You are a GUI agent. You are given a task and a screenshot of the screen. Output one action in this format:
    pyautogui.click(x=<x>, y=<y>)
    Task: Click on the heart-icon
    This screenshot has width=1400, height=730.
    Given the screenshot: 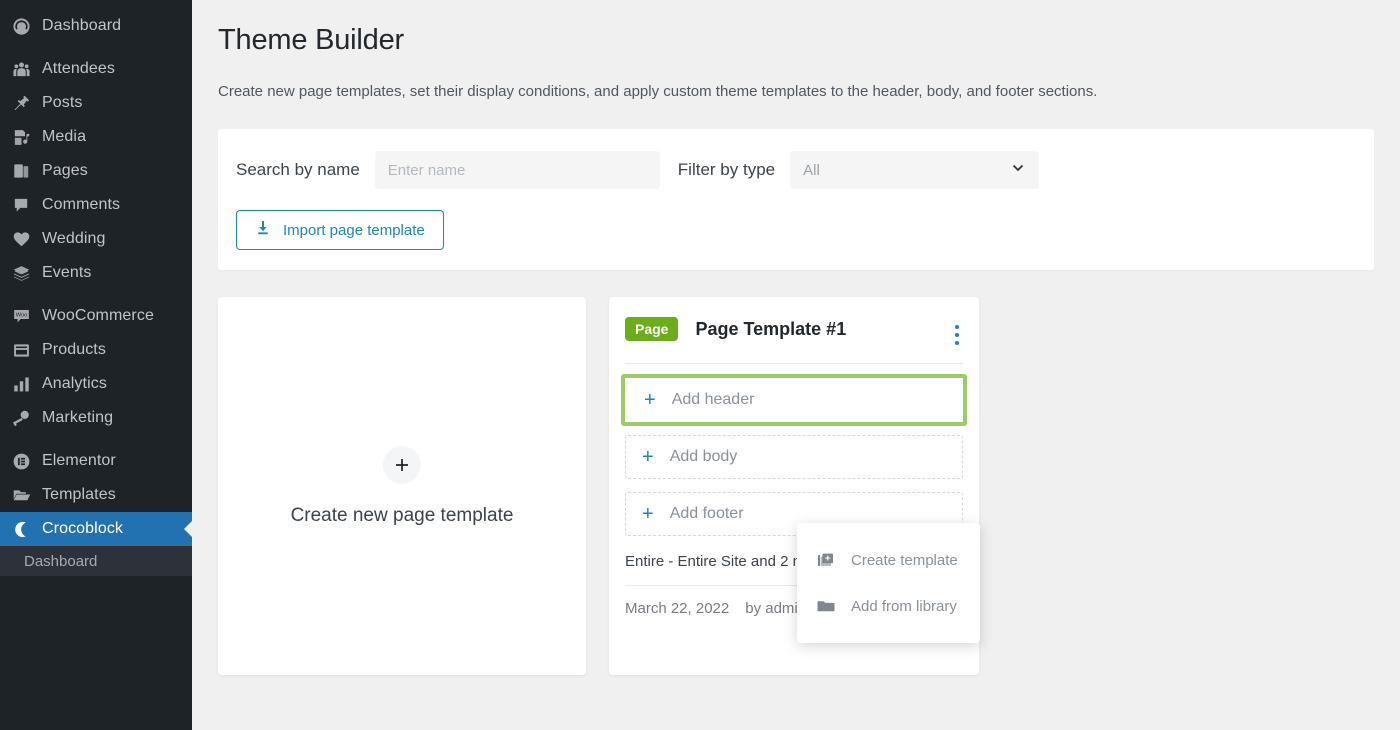 What is the action you would take?
    pyautogui.click(x=25, y=239)
    